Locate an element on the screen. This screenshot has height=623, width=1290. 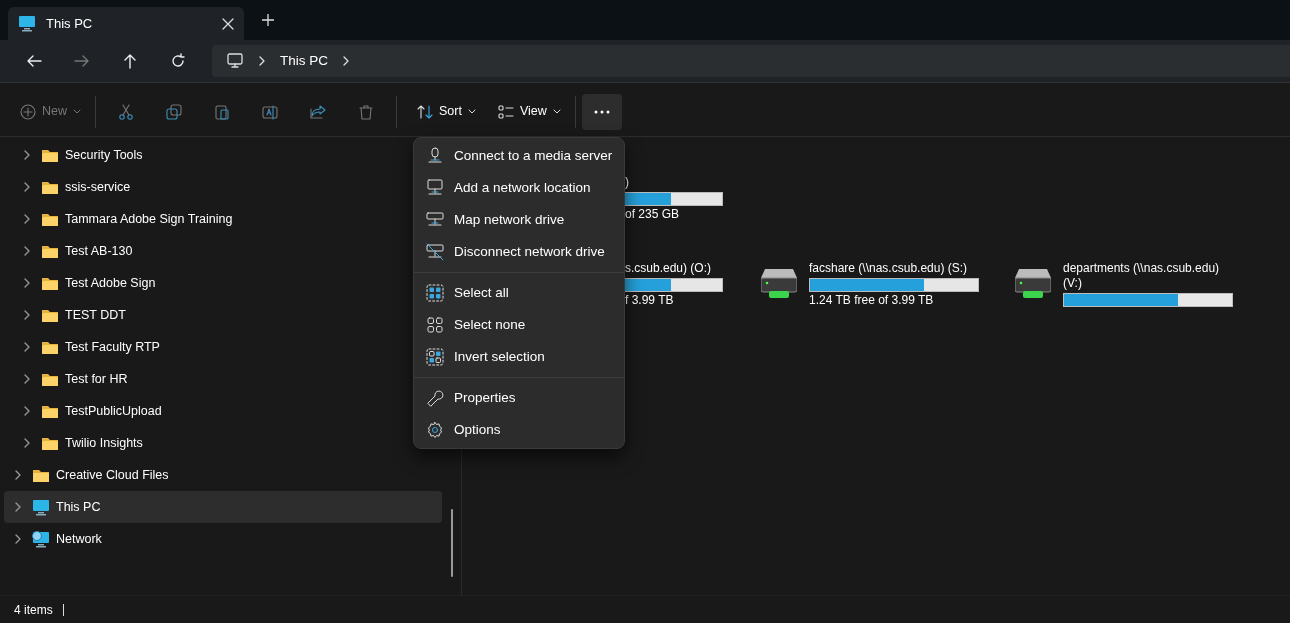
scrollbar-thumb is located at coordinates (452, 543).